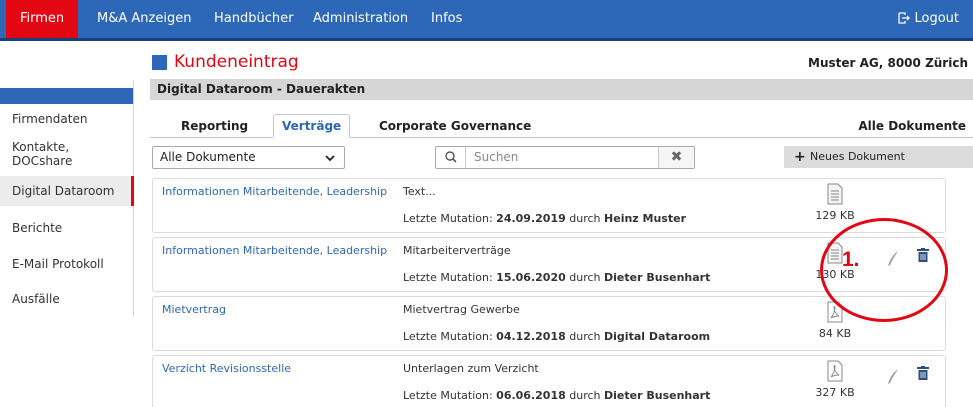  What do you see at coordinates (835, 333) in the screenshot?
I see `file-size: 84 KB` at bounding box center [835, 333].